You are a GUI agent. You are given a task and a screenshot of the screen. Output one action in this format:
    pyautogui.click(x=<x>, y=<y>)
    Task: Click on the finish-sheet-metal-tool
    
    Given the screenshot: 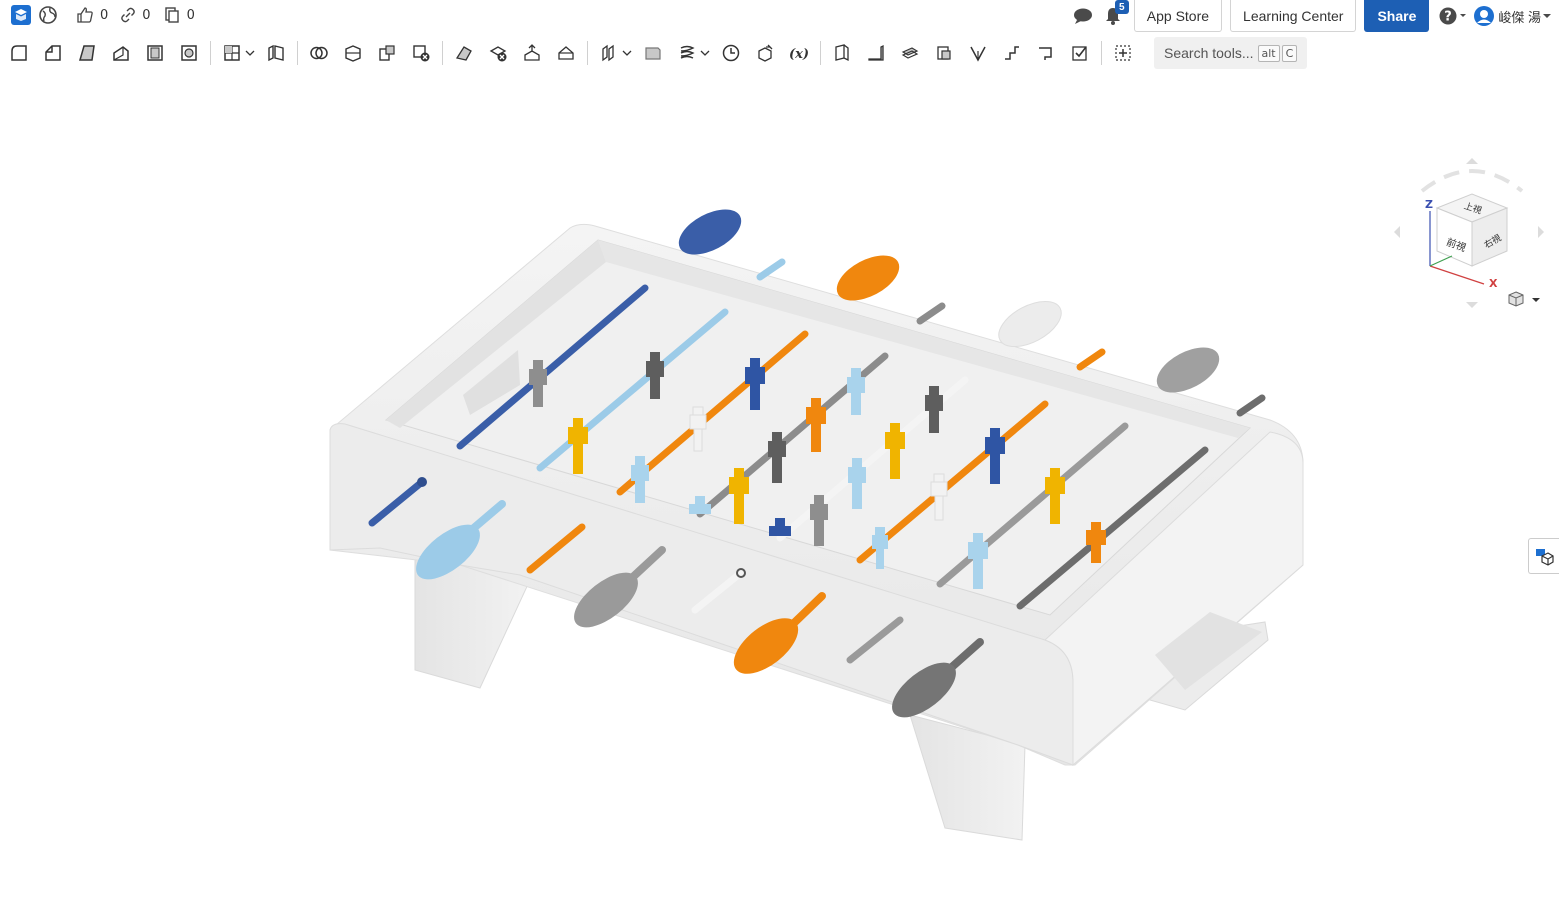 What is the action you would take?
    pyautogui.click(x=1080, y=53)
    